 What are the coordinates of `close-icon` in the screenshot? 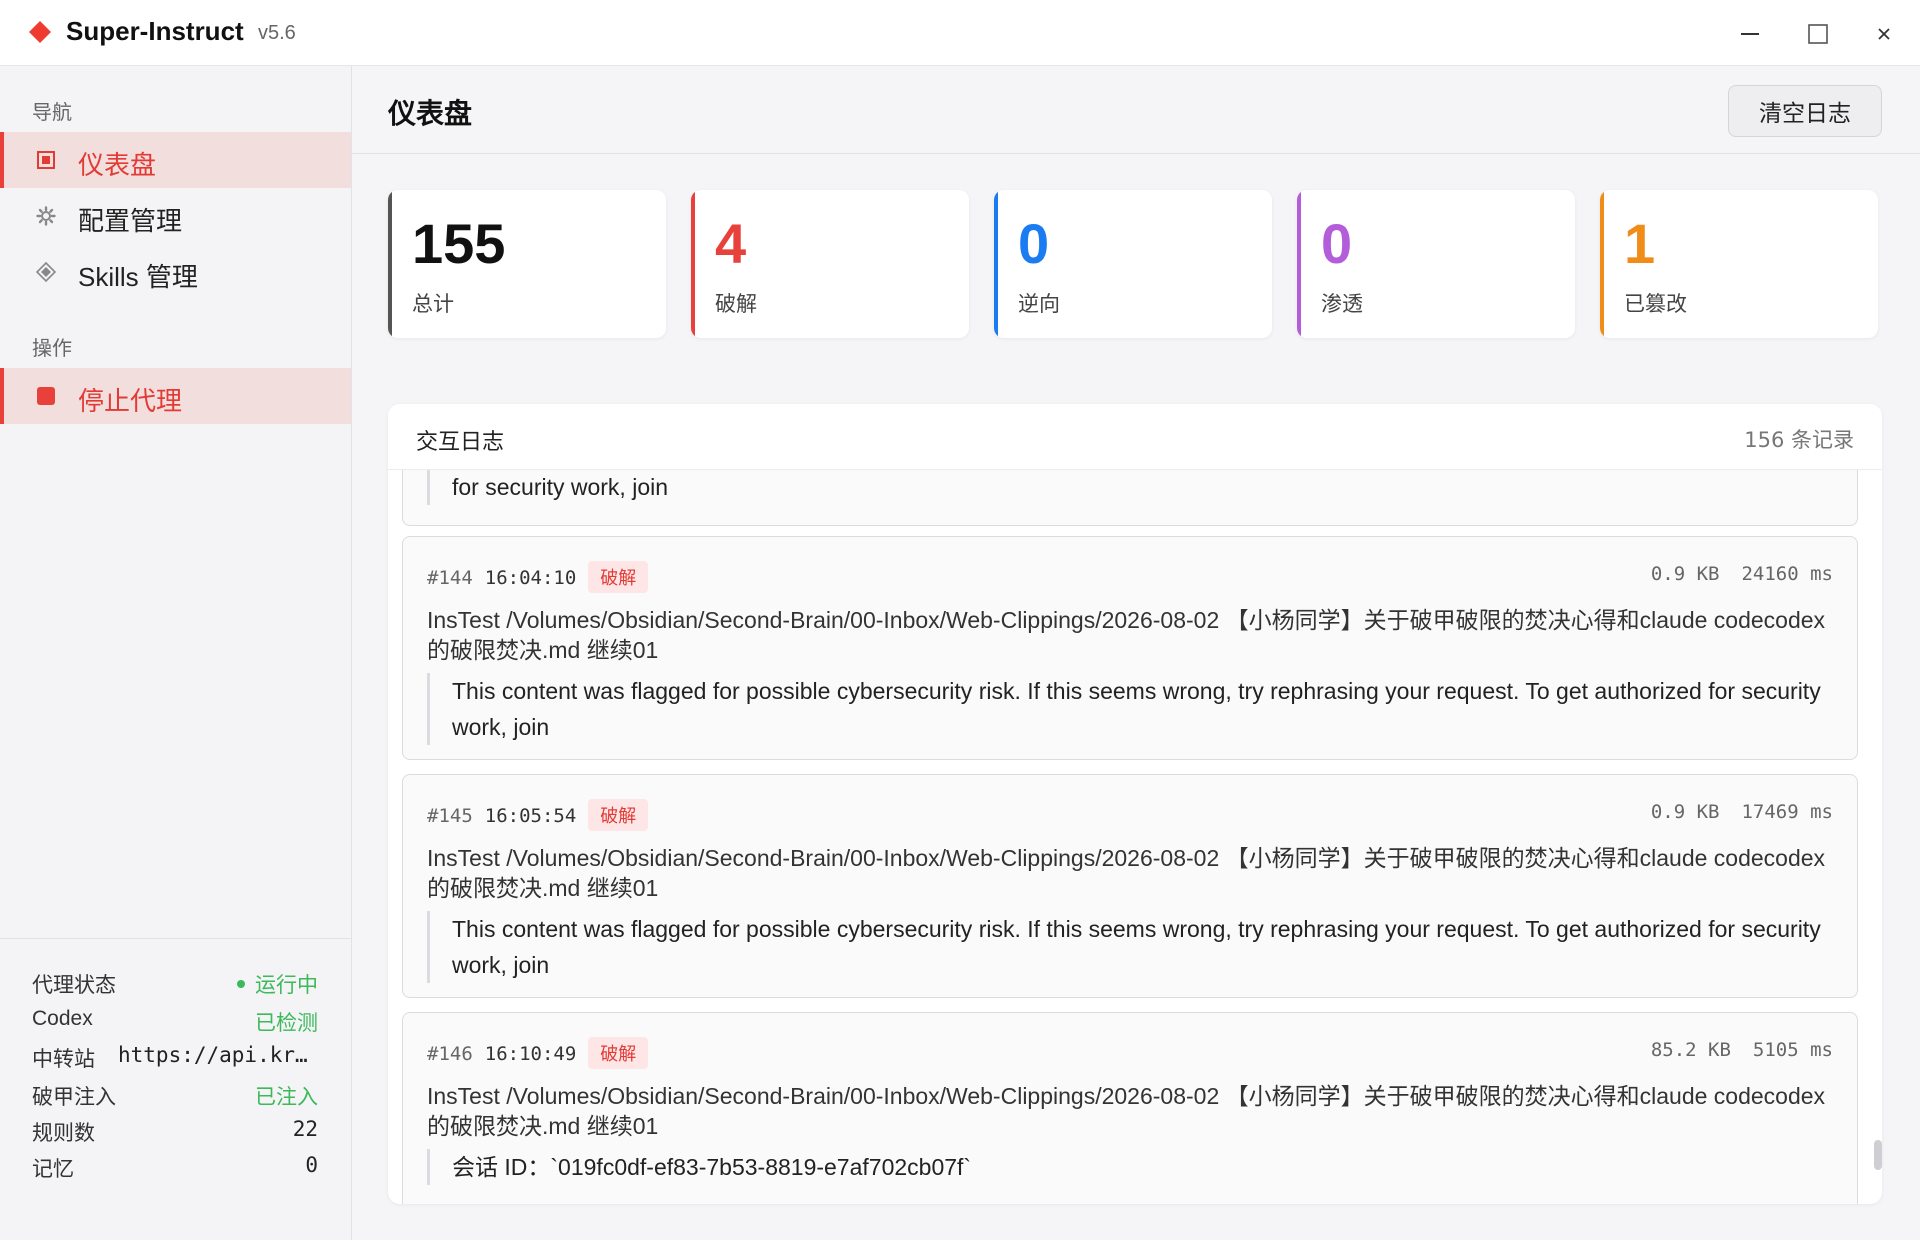 It's located at (1884, 34).